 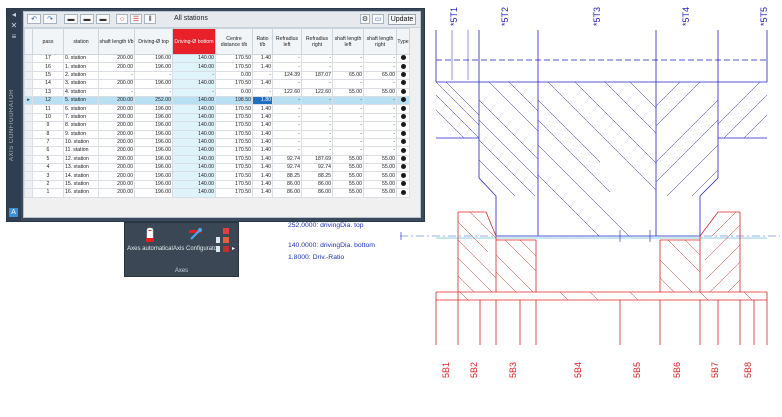 What do you see at coordinates (513, 369) in the screenshot?
I see `bottom-roll-label: 5B3` at bounding box center [513, 369].